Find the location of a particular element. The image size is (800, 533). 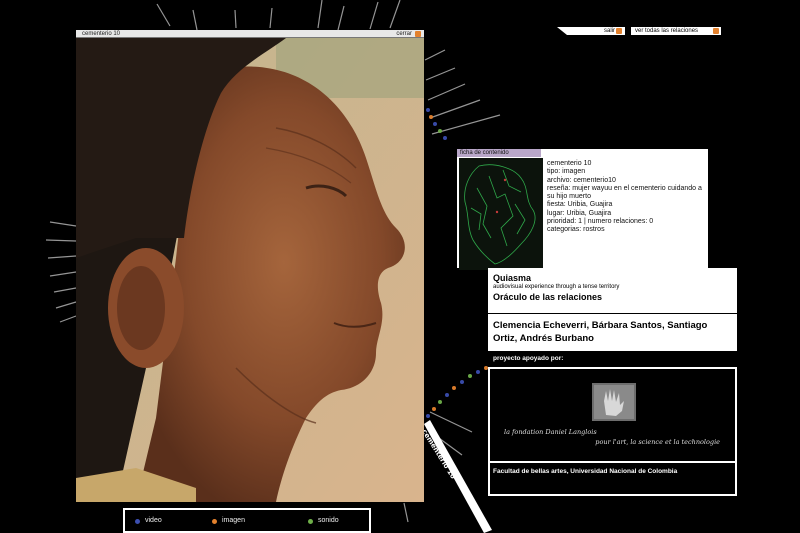

detail-priority: prioridad: 1 | numero relaciones: 0 is located at coordinates (600, 222).